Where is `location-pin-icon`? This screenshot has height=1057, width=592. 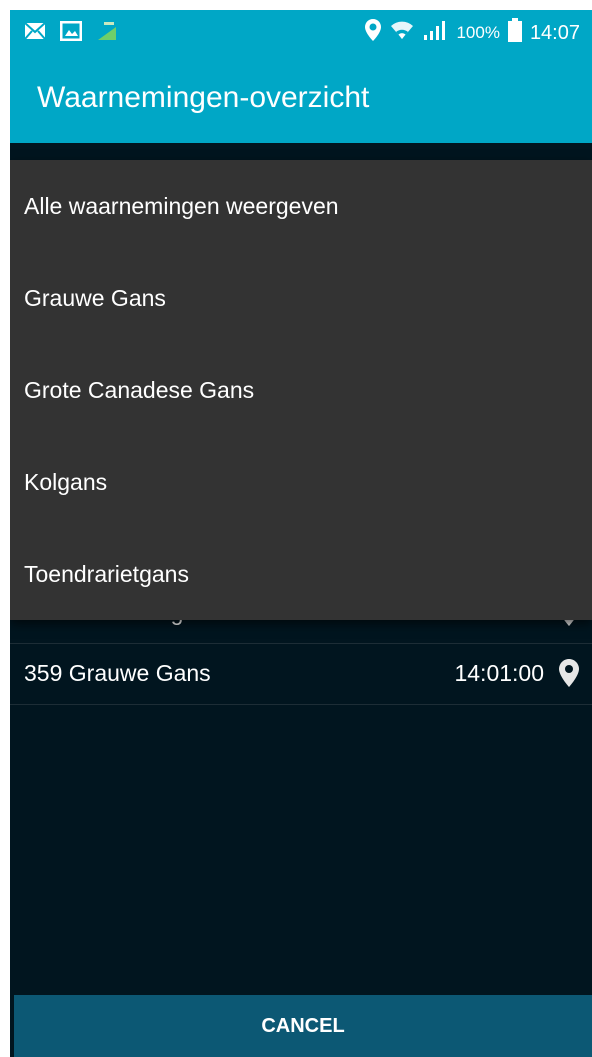
location-pin-icon is located at coordinates (569, 676).